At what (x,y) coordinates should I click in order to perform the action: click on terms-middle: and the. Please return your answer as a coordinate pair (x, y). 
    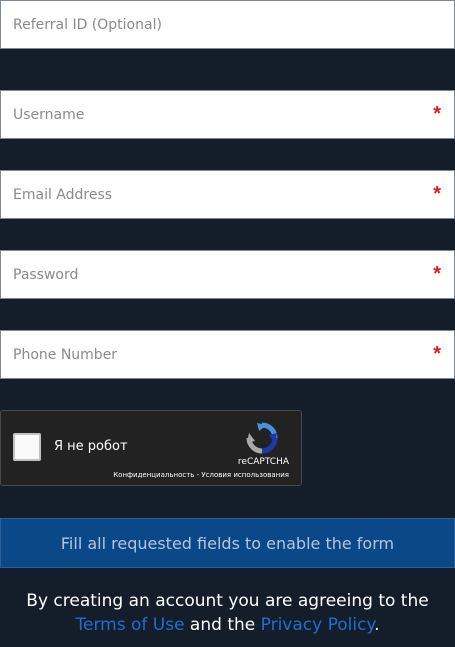
    Looking at the image, I should click on (222, 625).